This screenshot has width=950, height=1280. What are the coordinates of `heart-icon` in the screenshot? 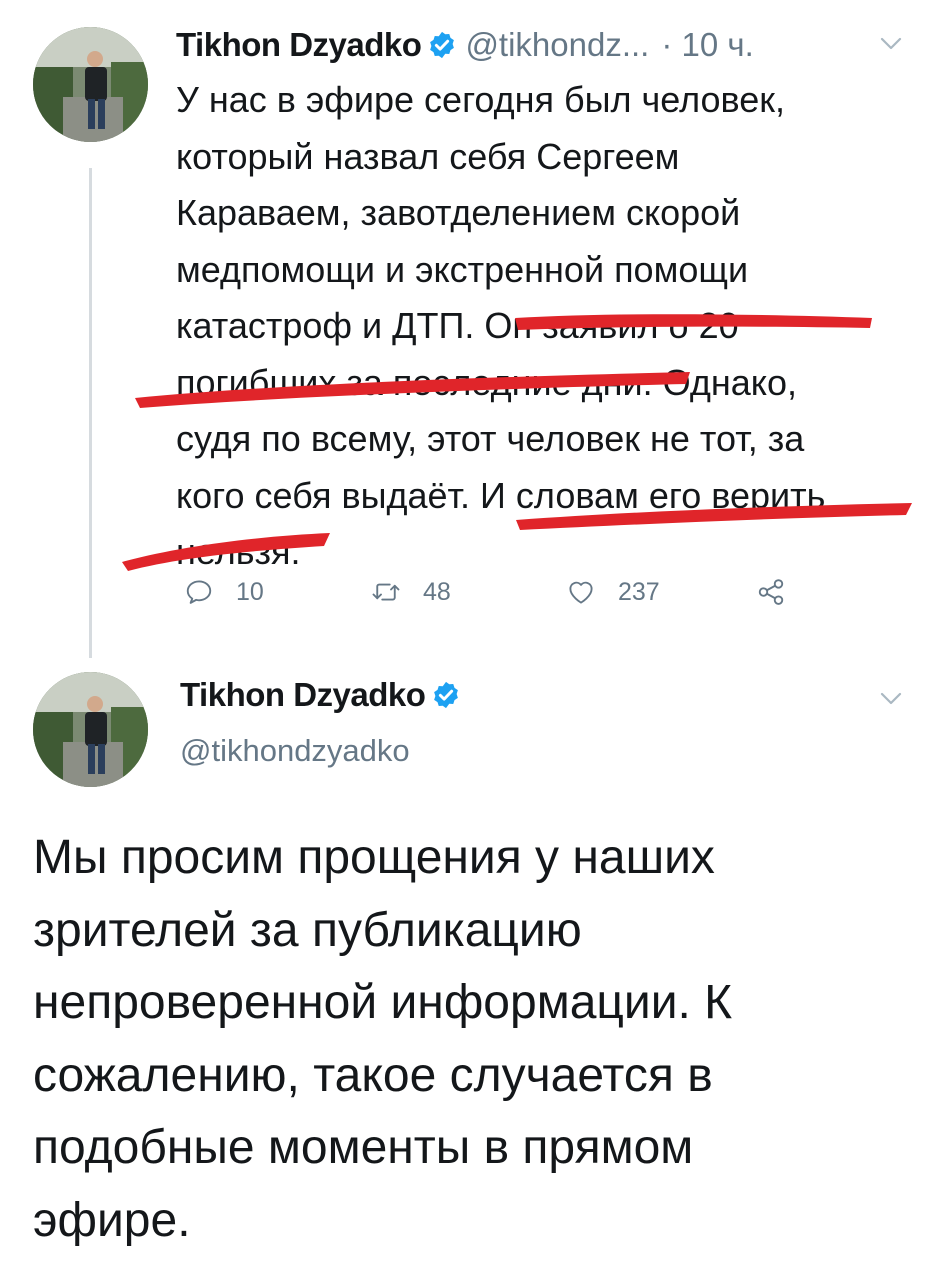 It's located at (581, 592).